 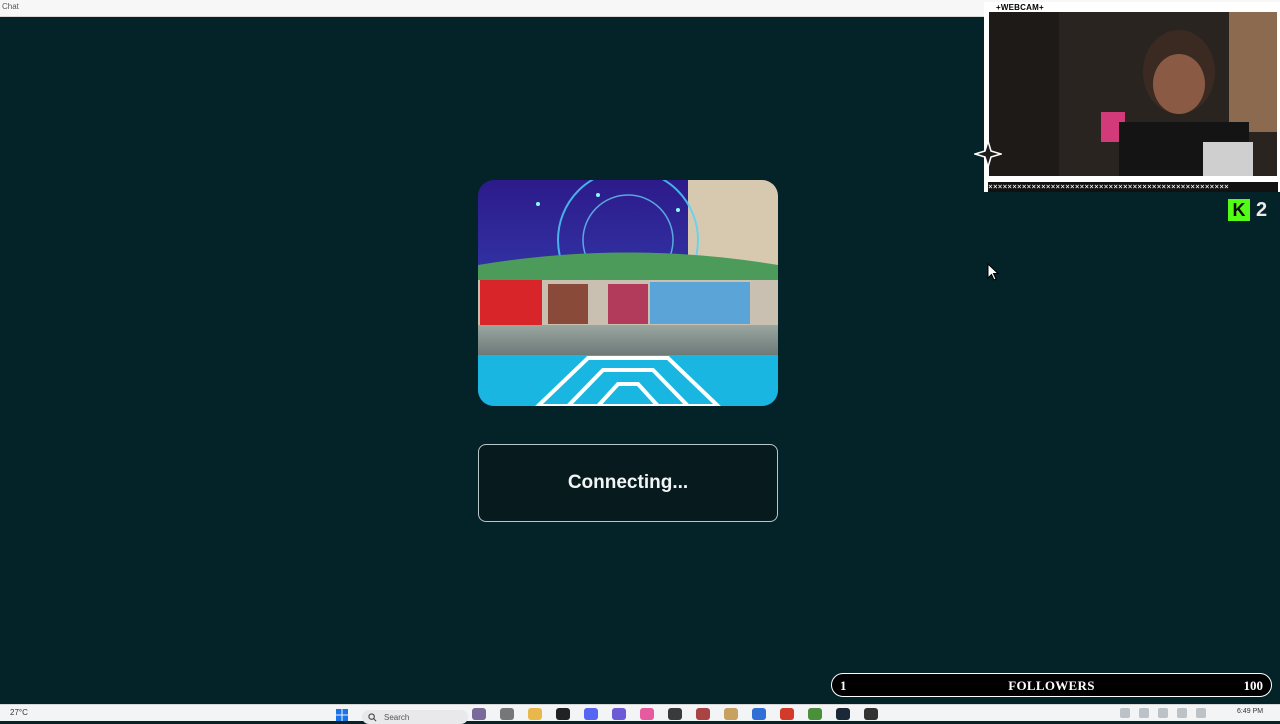 I want to click on taskbar-clock: 6:49 PM, so click(x=1250, y=711).